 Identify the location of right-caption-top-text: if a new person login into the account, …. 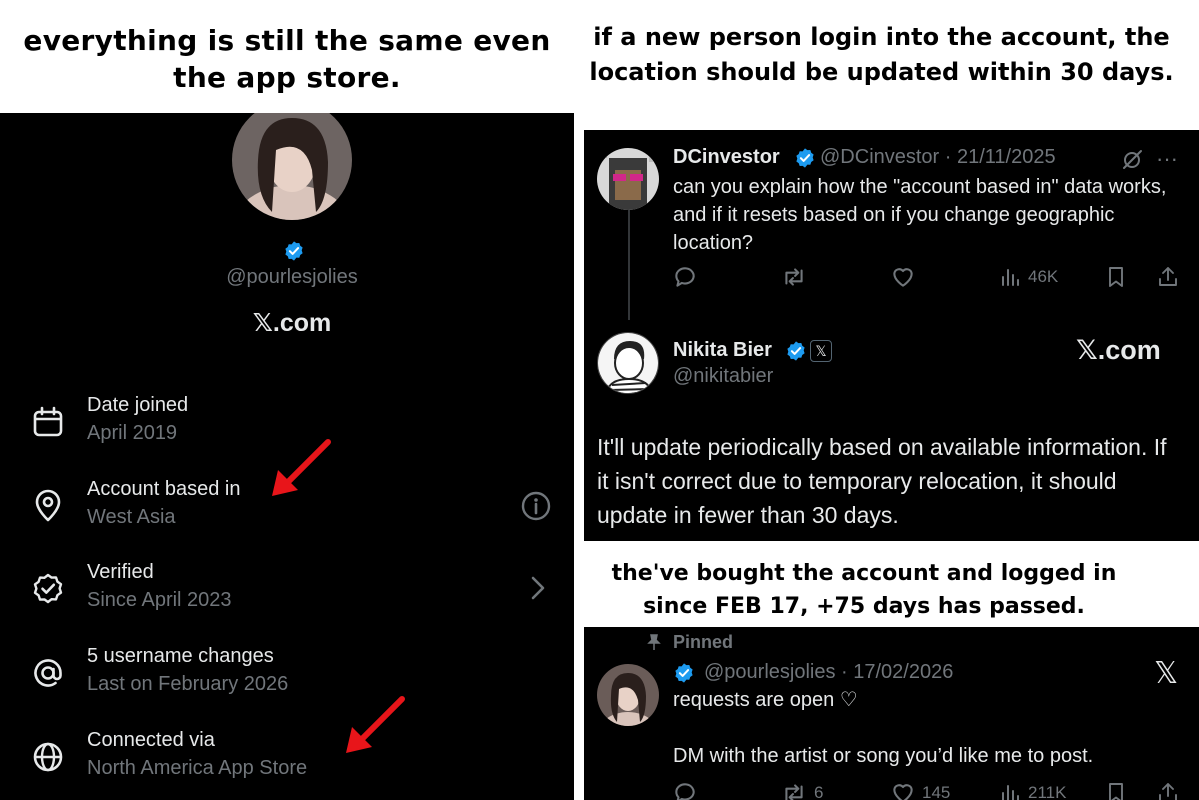
(881, 54).